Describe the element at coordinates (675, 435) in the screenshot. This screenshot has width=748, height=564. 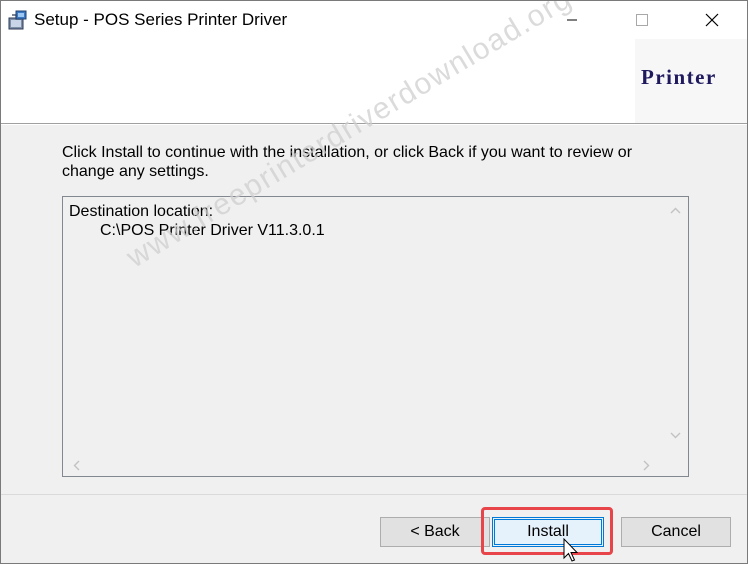
I see `scroll-down-icon` at that location.